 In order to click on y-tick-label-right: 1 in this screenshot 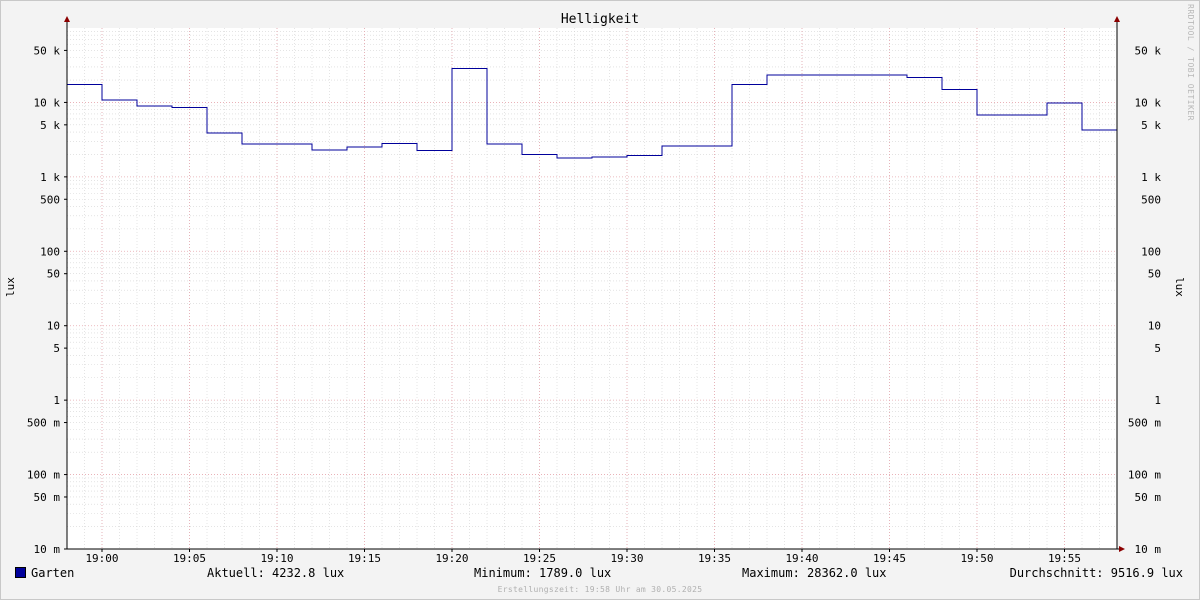, I will do `click(1157, 400)`.